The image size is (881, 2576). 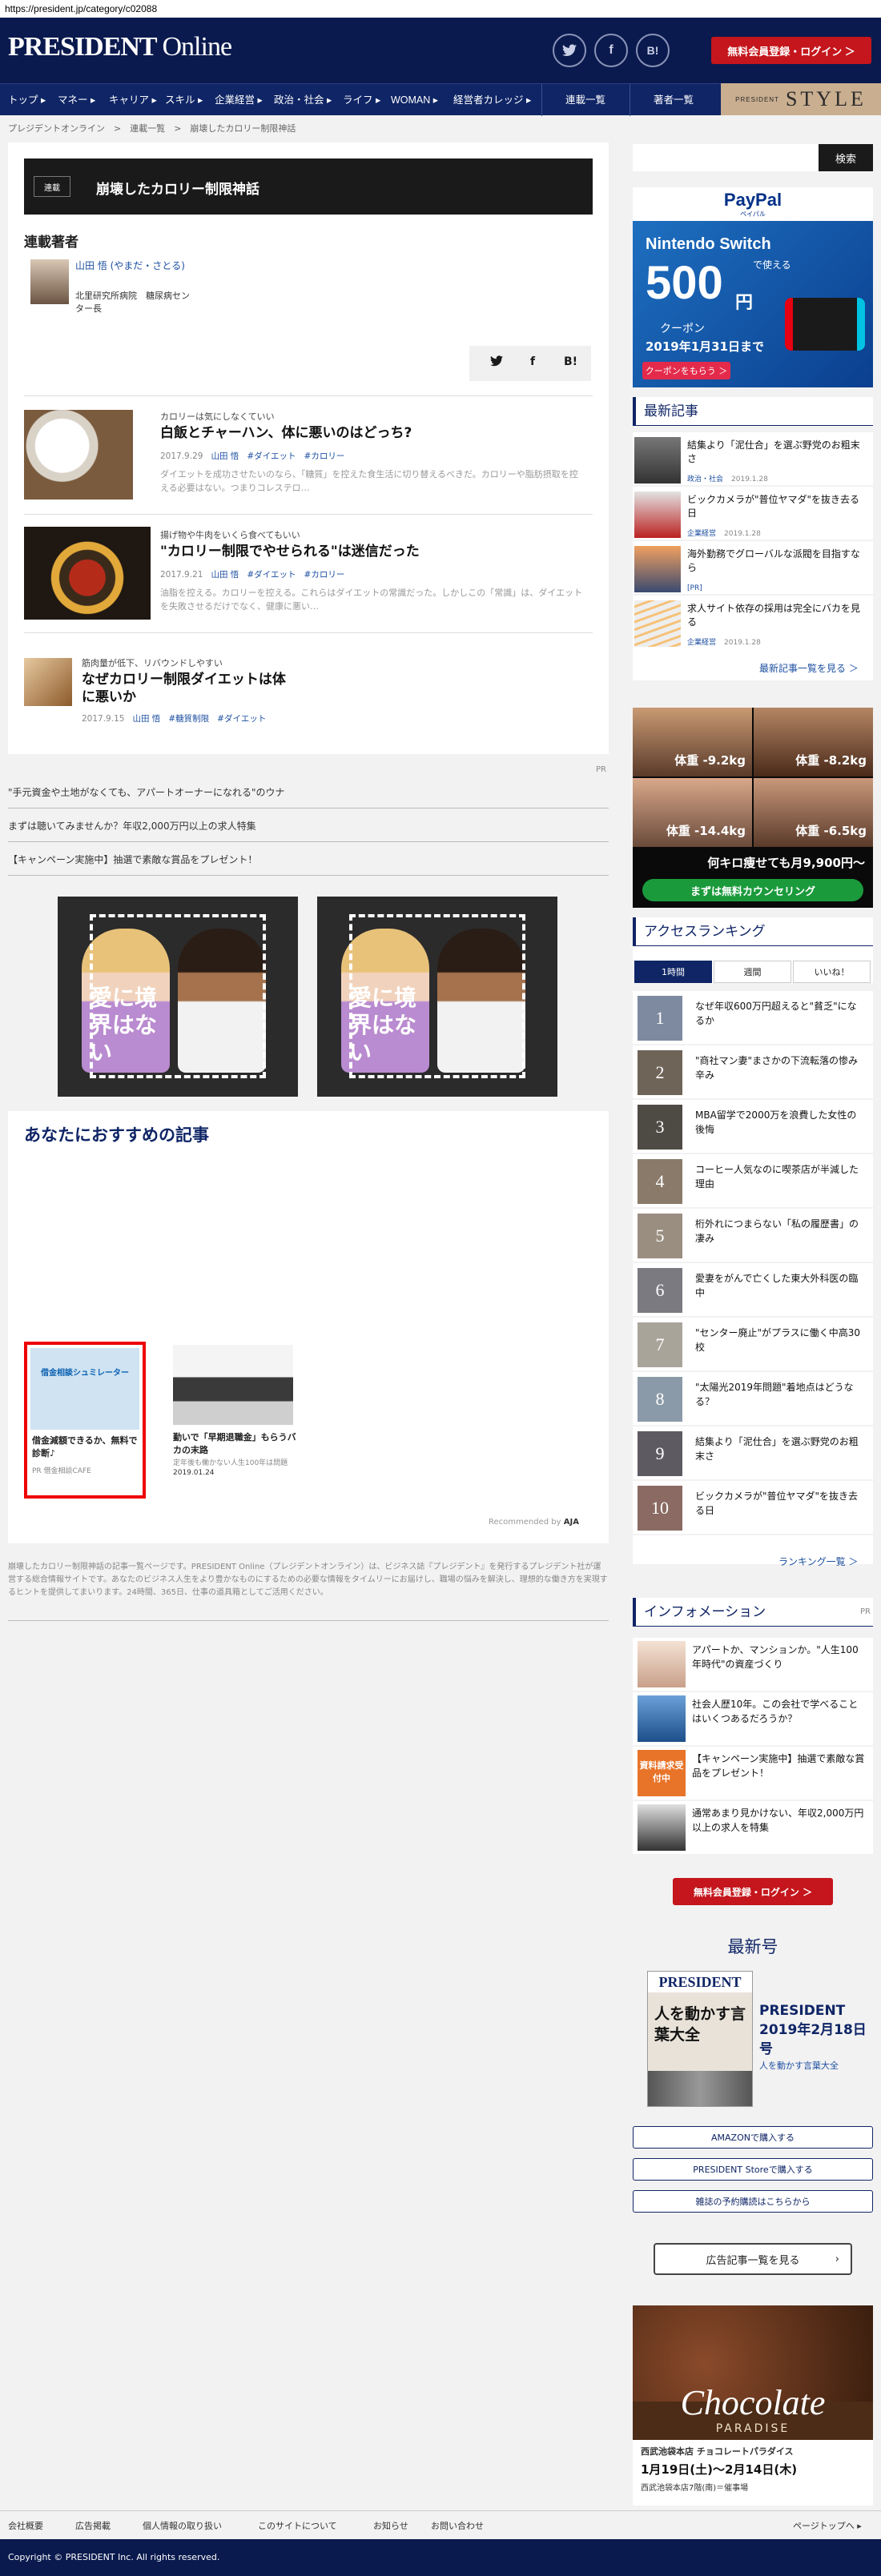 I want to click on author-photo, so click(x=49, y=281).